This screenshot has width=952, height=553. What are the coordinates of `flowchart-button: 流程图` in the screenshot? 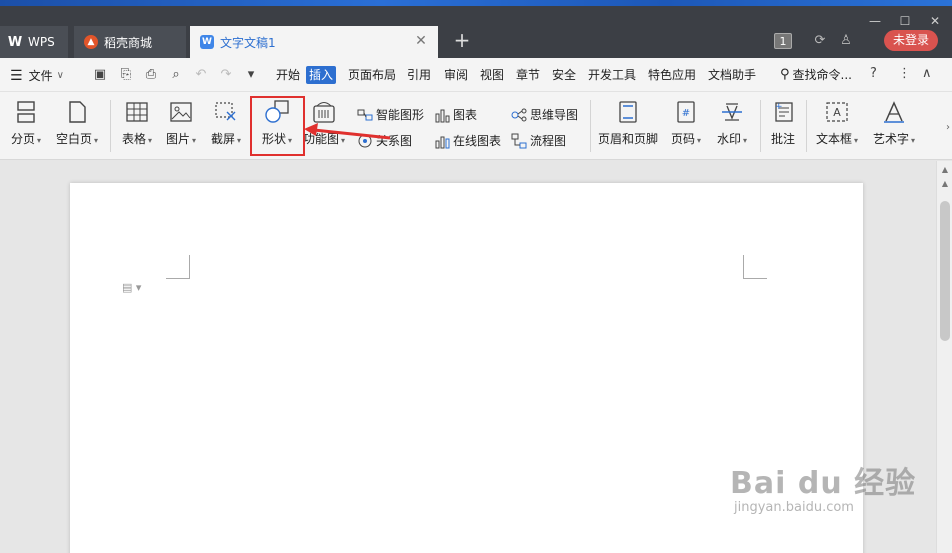 It's located at (538, 140).